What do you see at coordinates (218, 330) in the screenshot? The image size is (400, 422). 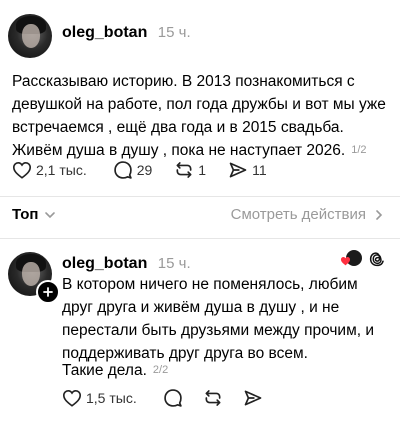 I see `post-line: перестали быть друзьями между прочим, и` at bounding box center [218, 330].